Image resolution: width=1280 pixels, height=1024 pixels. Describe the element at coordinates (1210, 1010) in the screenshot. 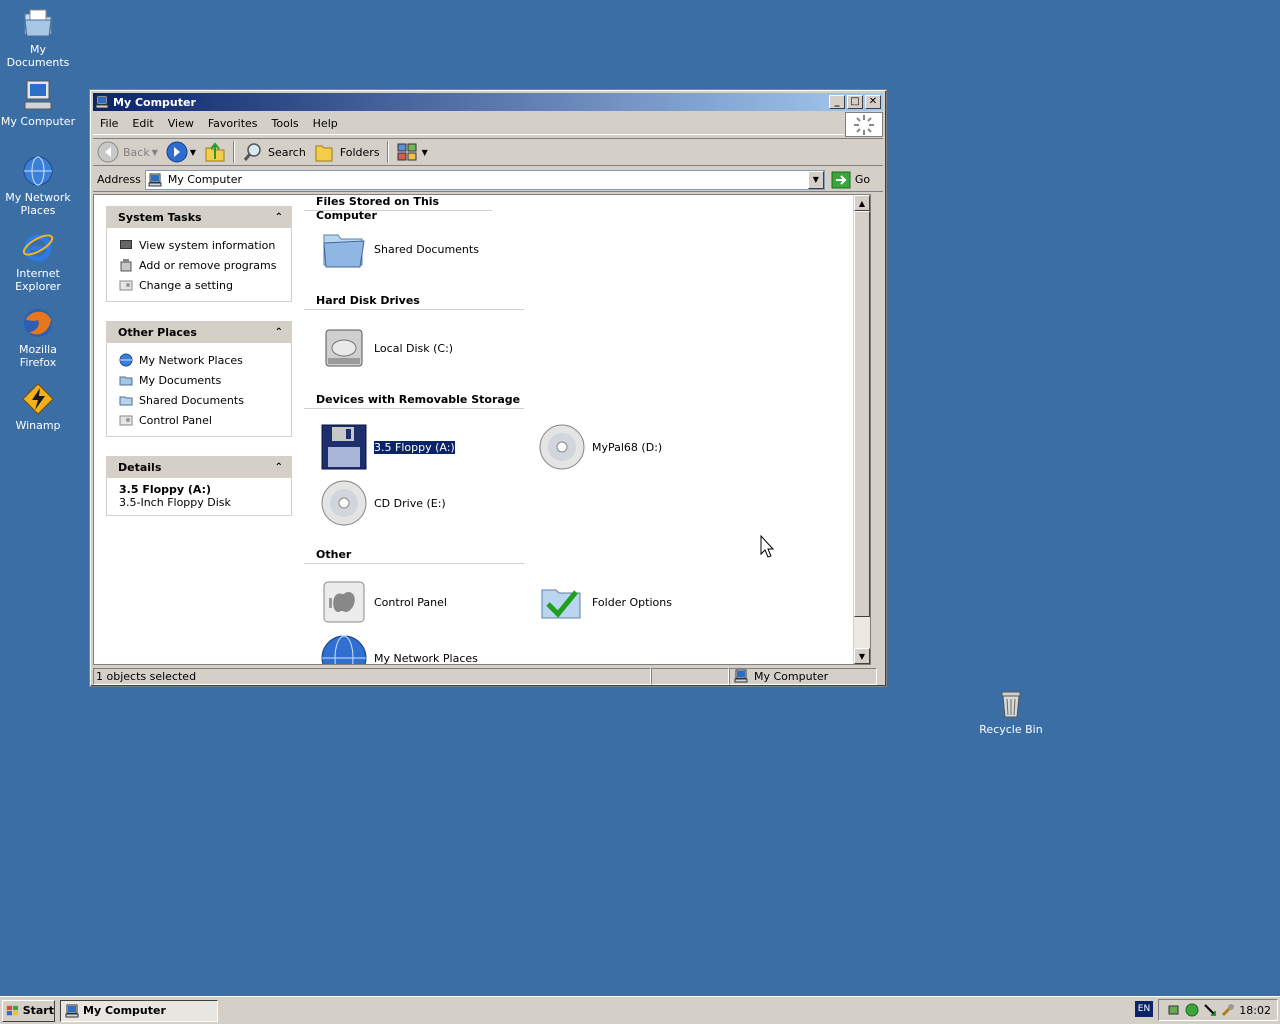

I see `connection-tray-icon` at that location.